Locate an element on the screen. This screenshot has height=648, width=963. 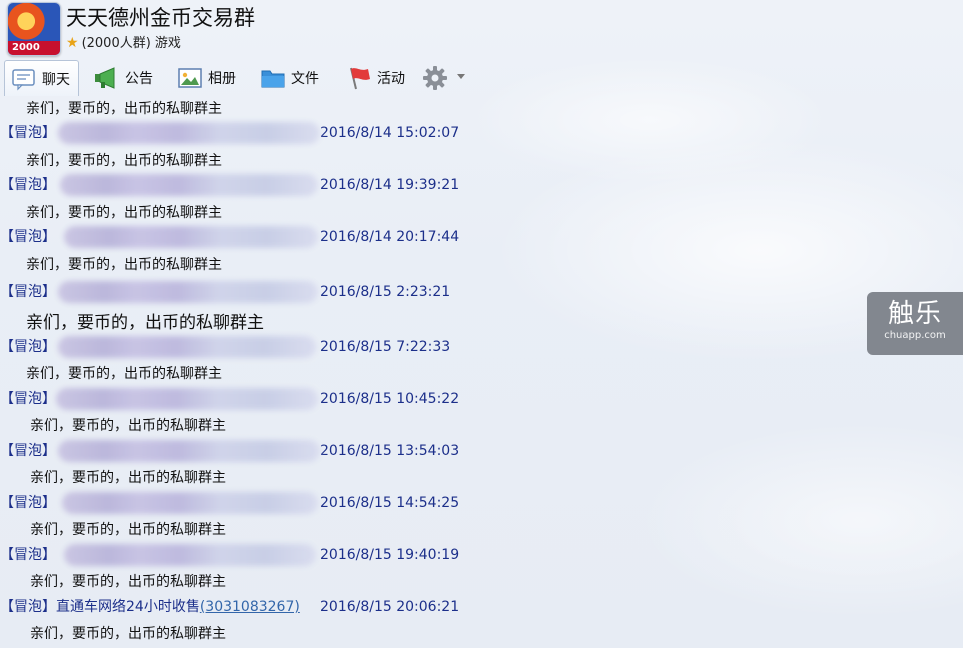
tab-announcement-label: 公告 is located at coordinates (139, 79).